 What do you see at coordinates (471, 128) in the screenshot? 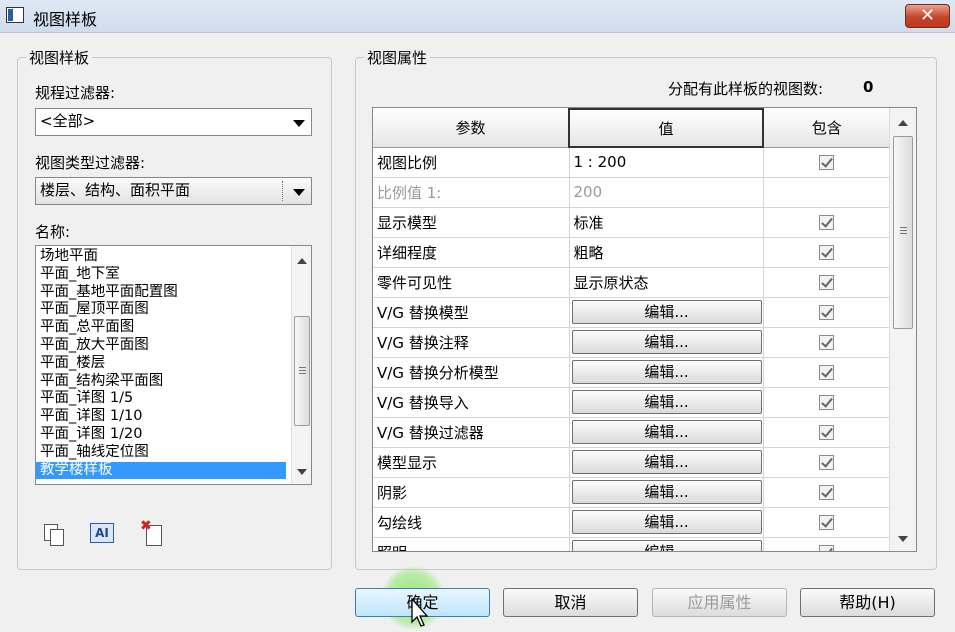
I see `column-header-parameter: 参数` at bounding box center [471, 128].